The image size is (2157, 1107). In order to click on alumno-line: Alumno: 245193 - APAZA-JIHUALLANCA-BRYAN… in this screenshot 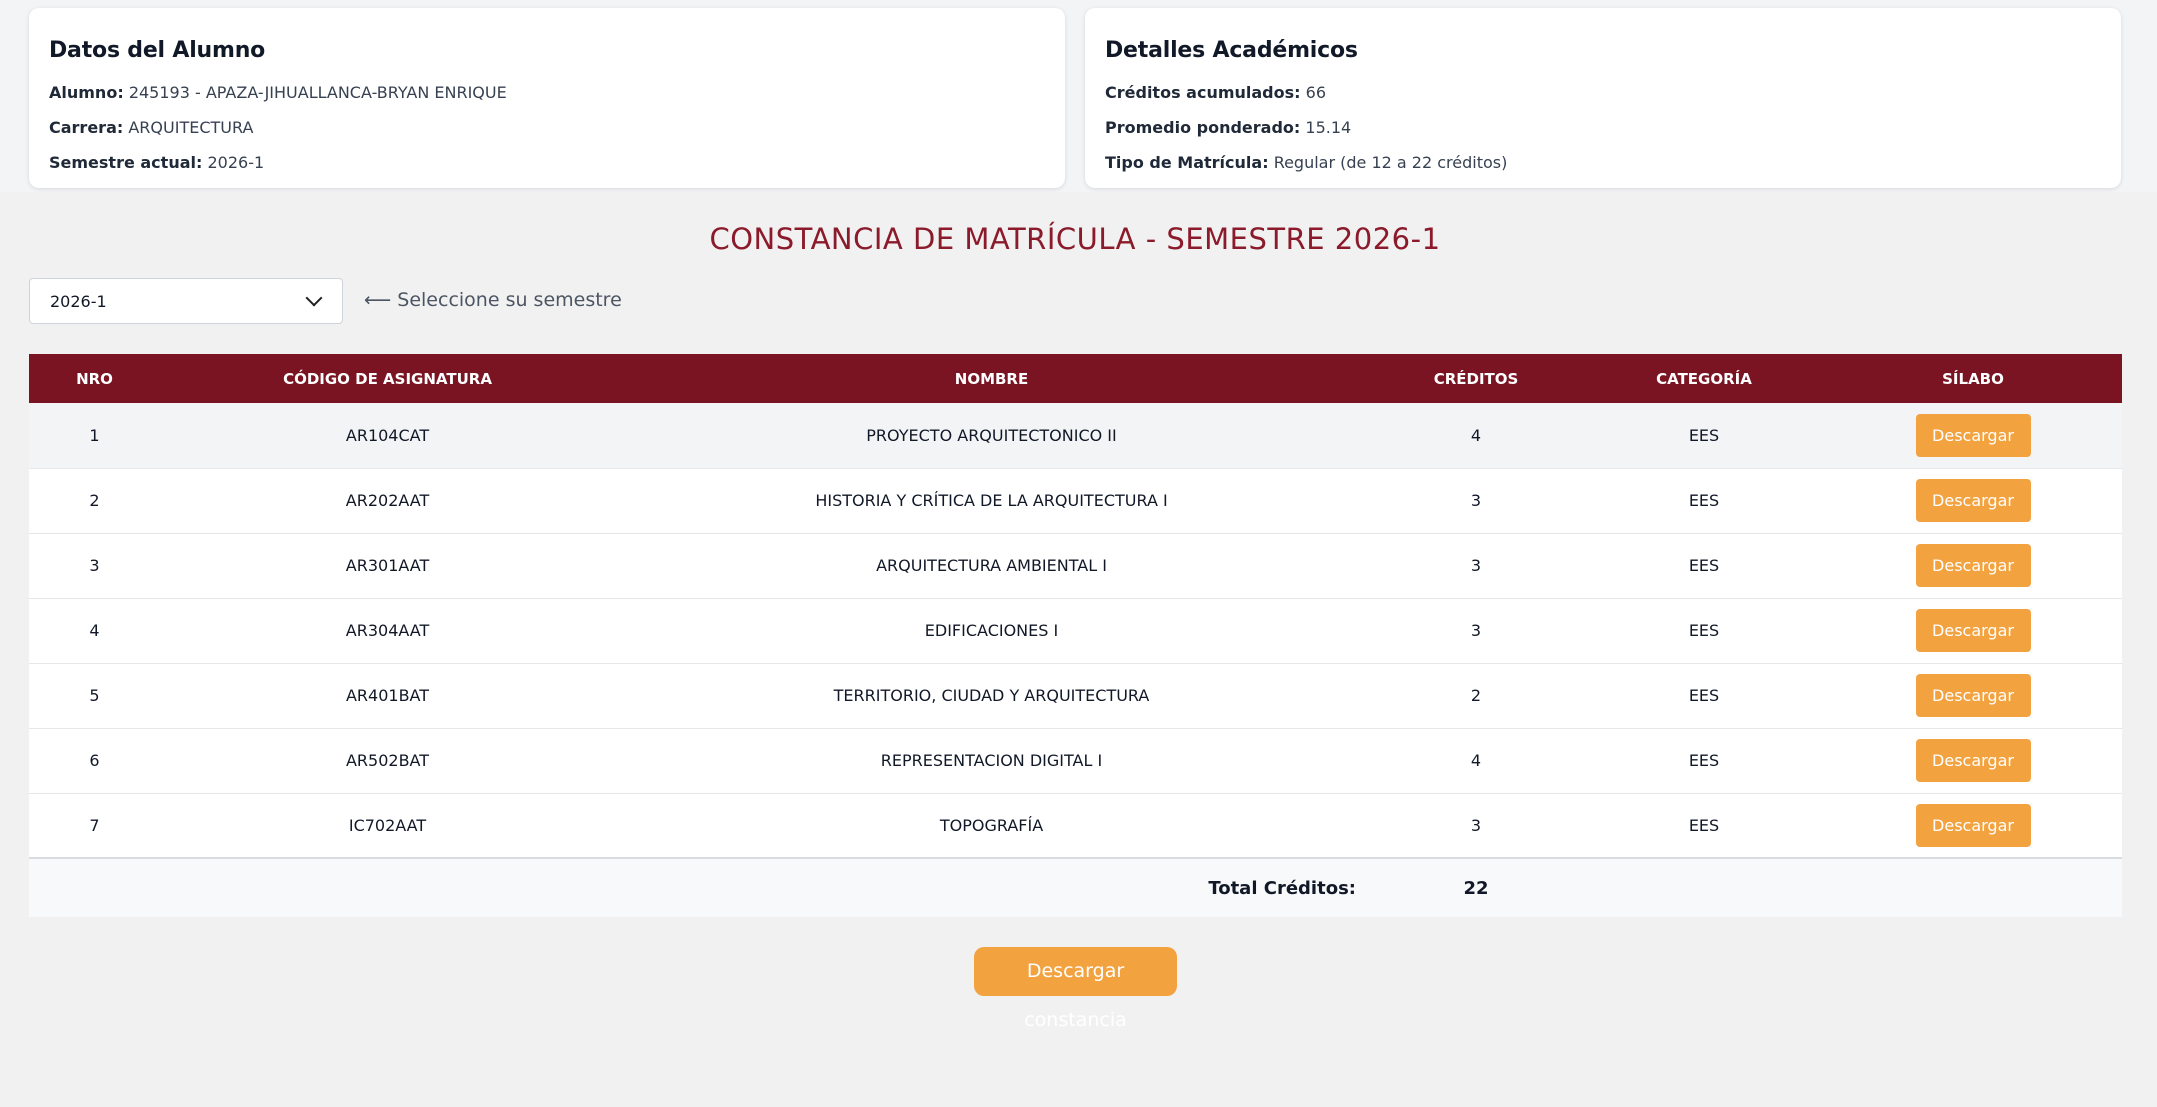, I will do `click(547, 100)`.